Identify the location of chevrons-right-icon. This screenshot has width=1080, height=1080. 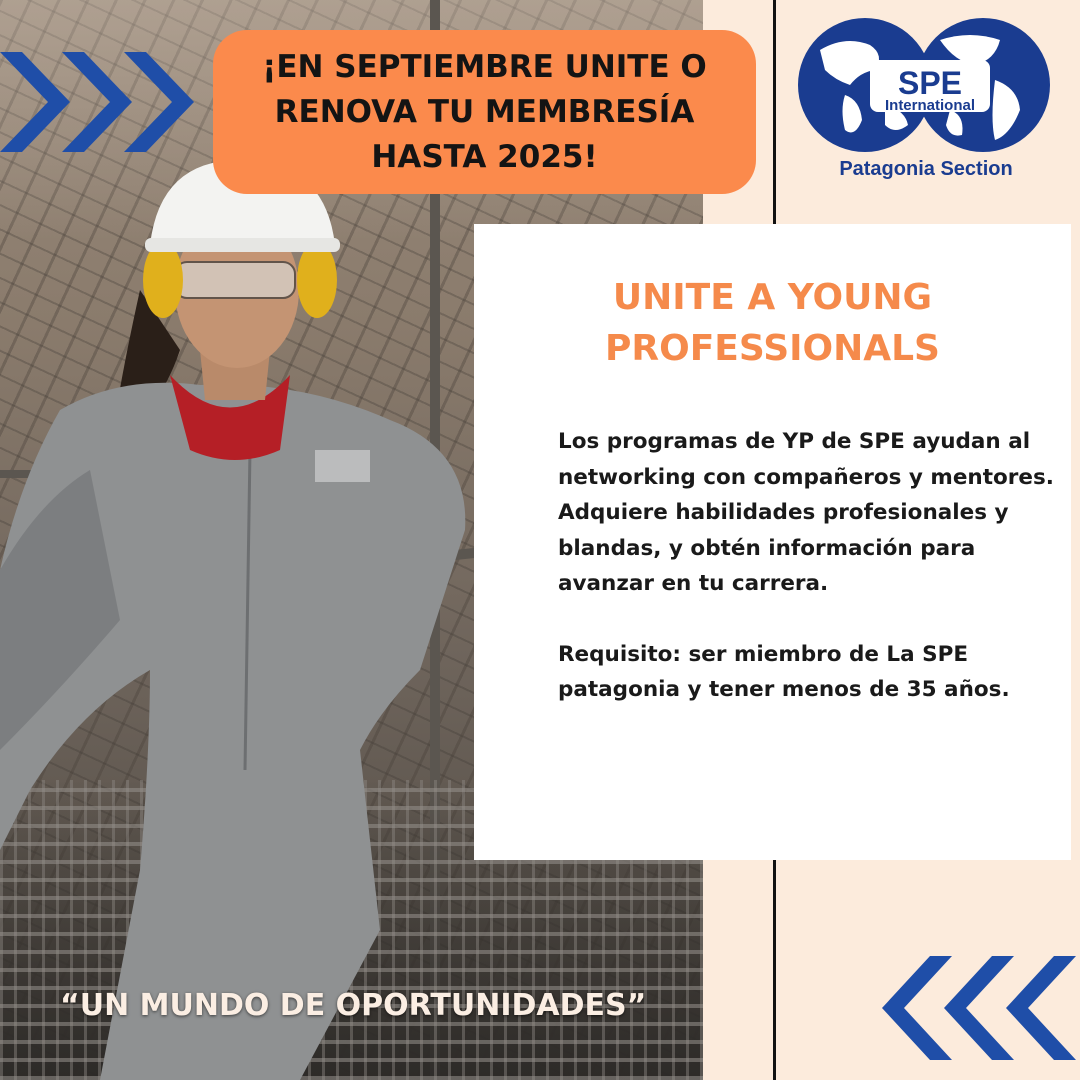
(97, 102).